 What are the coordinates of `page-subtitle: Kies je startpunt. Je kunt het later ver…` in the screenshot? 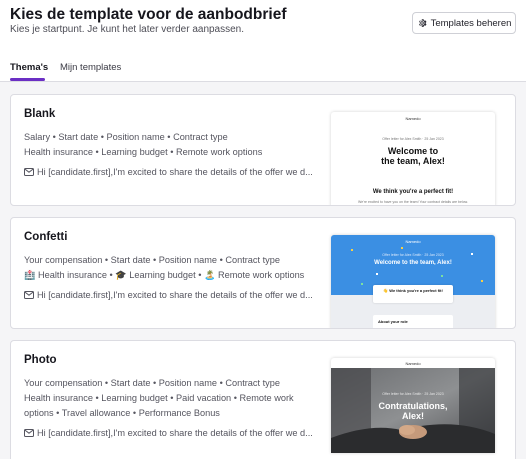 It's located at (127, 29).